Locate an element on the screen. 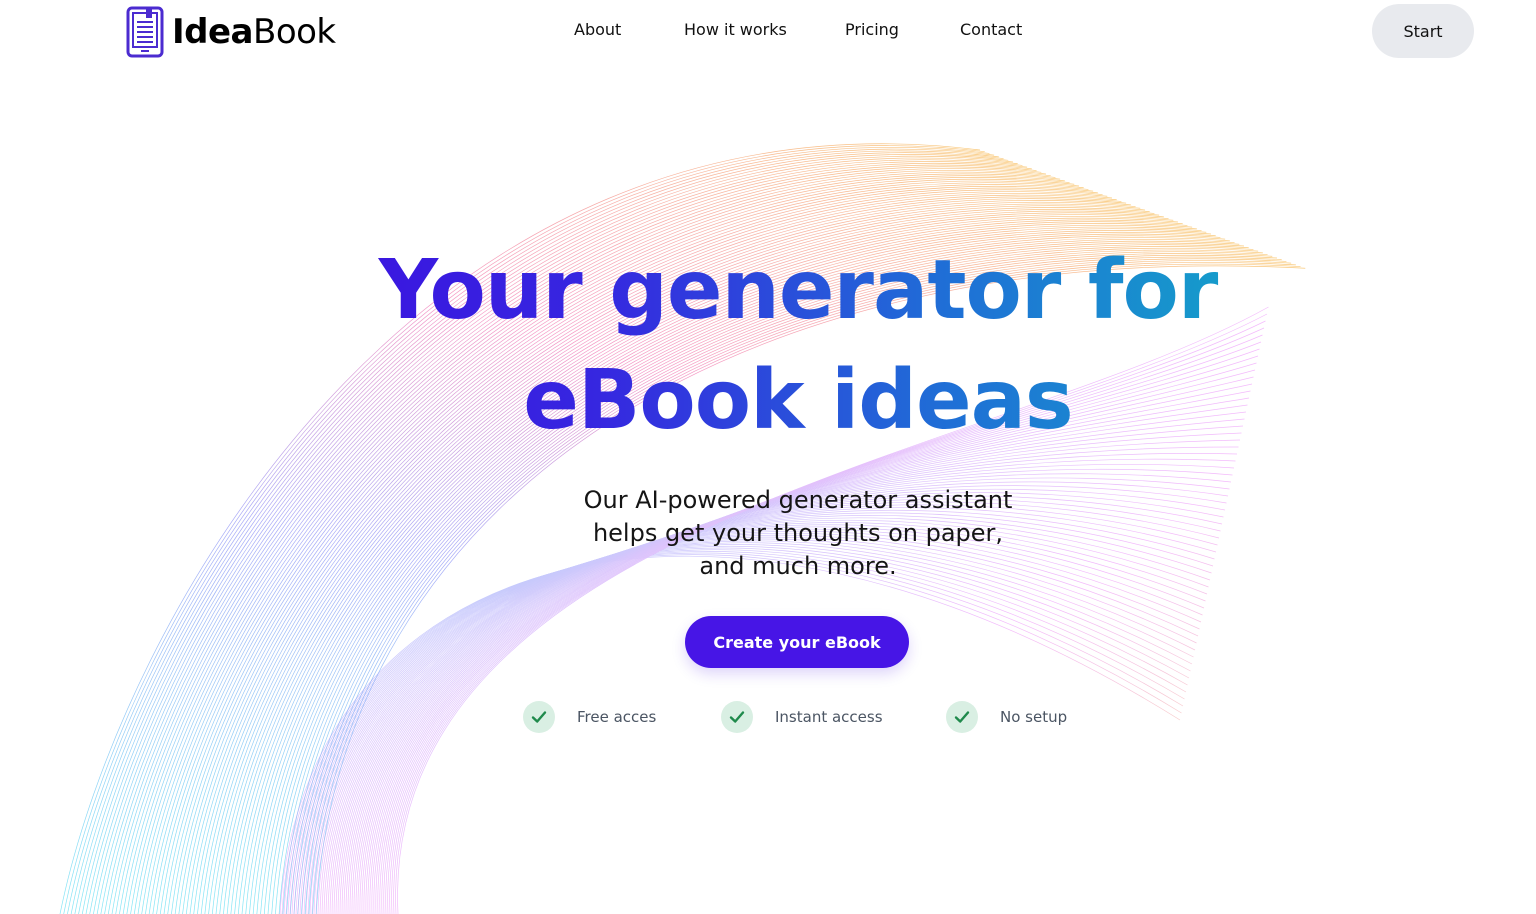  nav-link-pricing: Pricing is located at coordinates (872, 29).